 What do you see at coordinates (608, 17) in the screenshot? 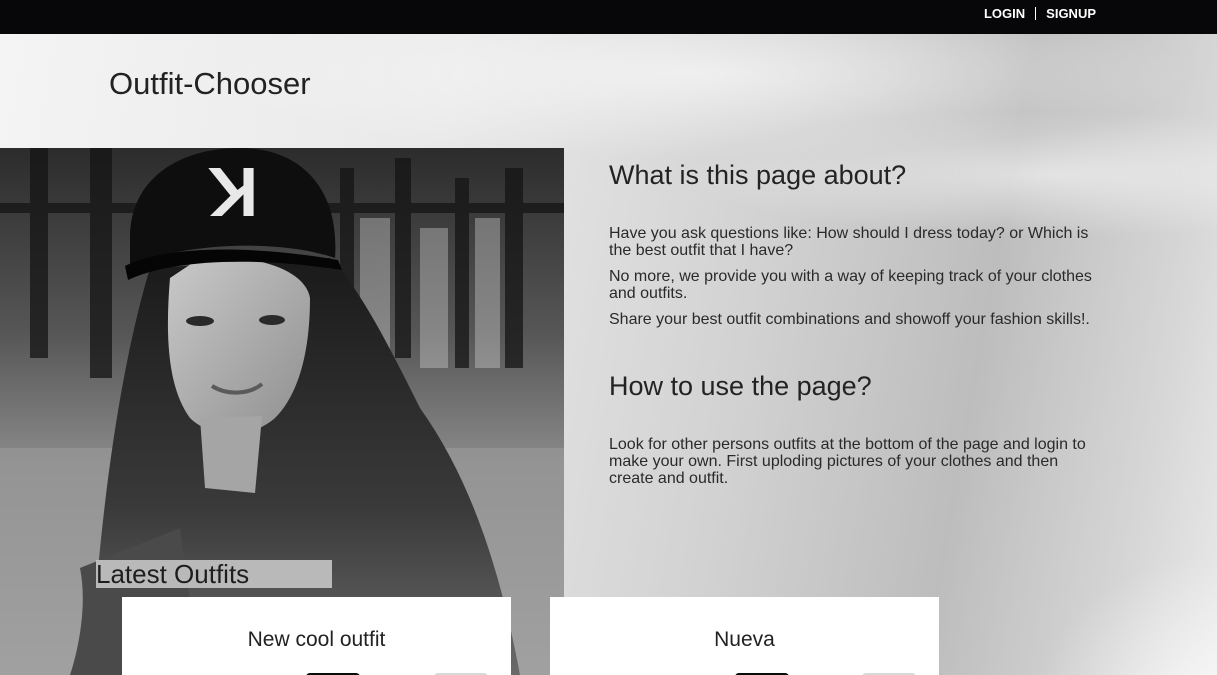
I see `top-bar: LOGIN SIGNUP` at bounding box center [608, 17].